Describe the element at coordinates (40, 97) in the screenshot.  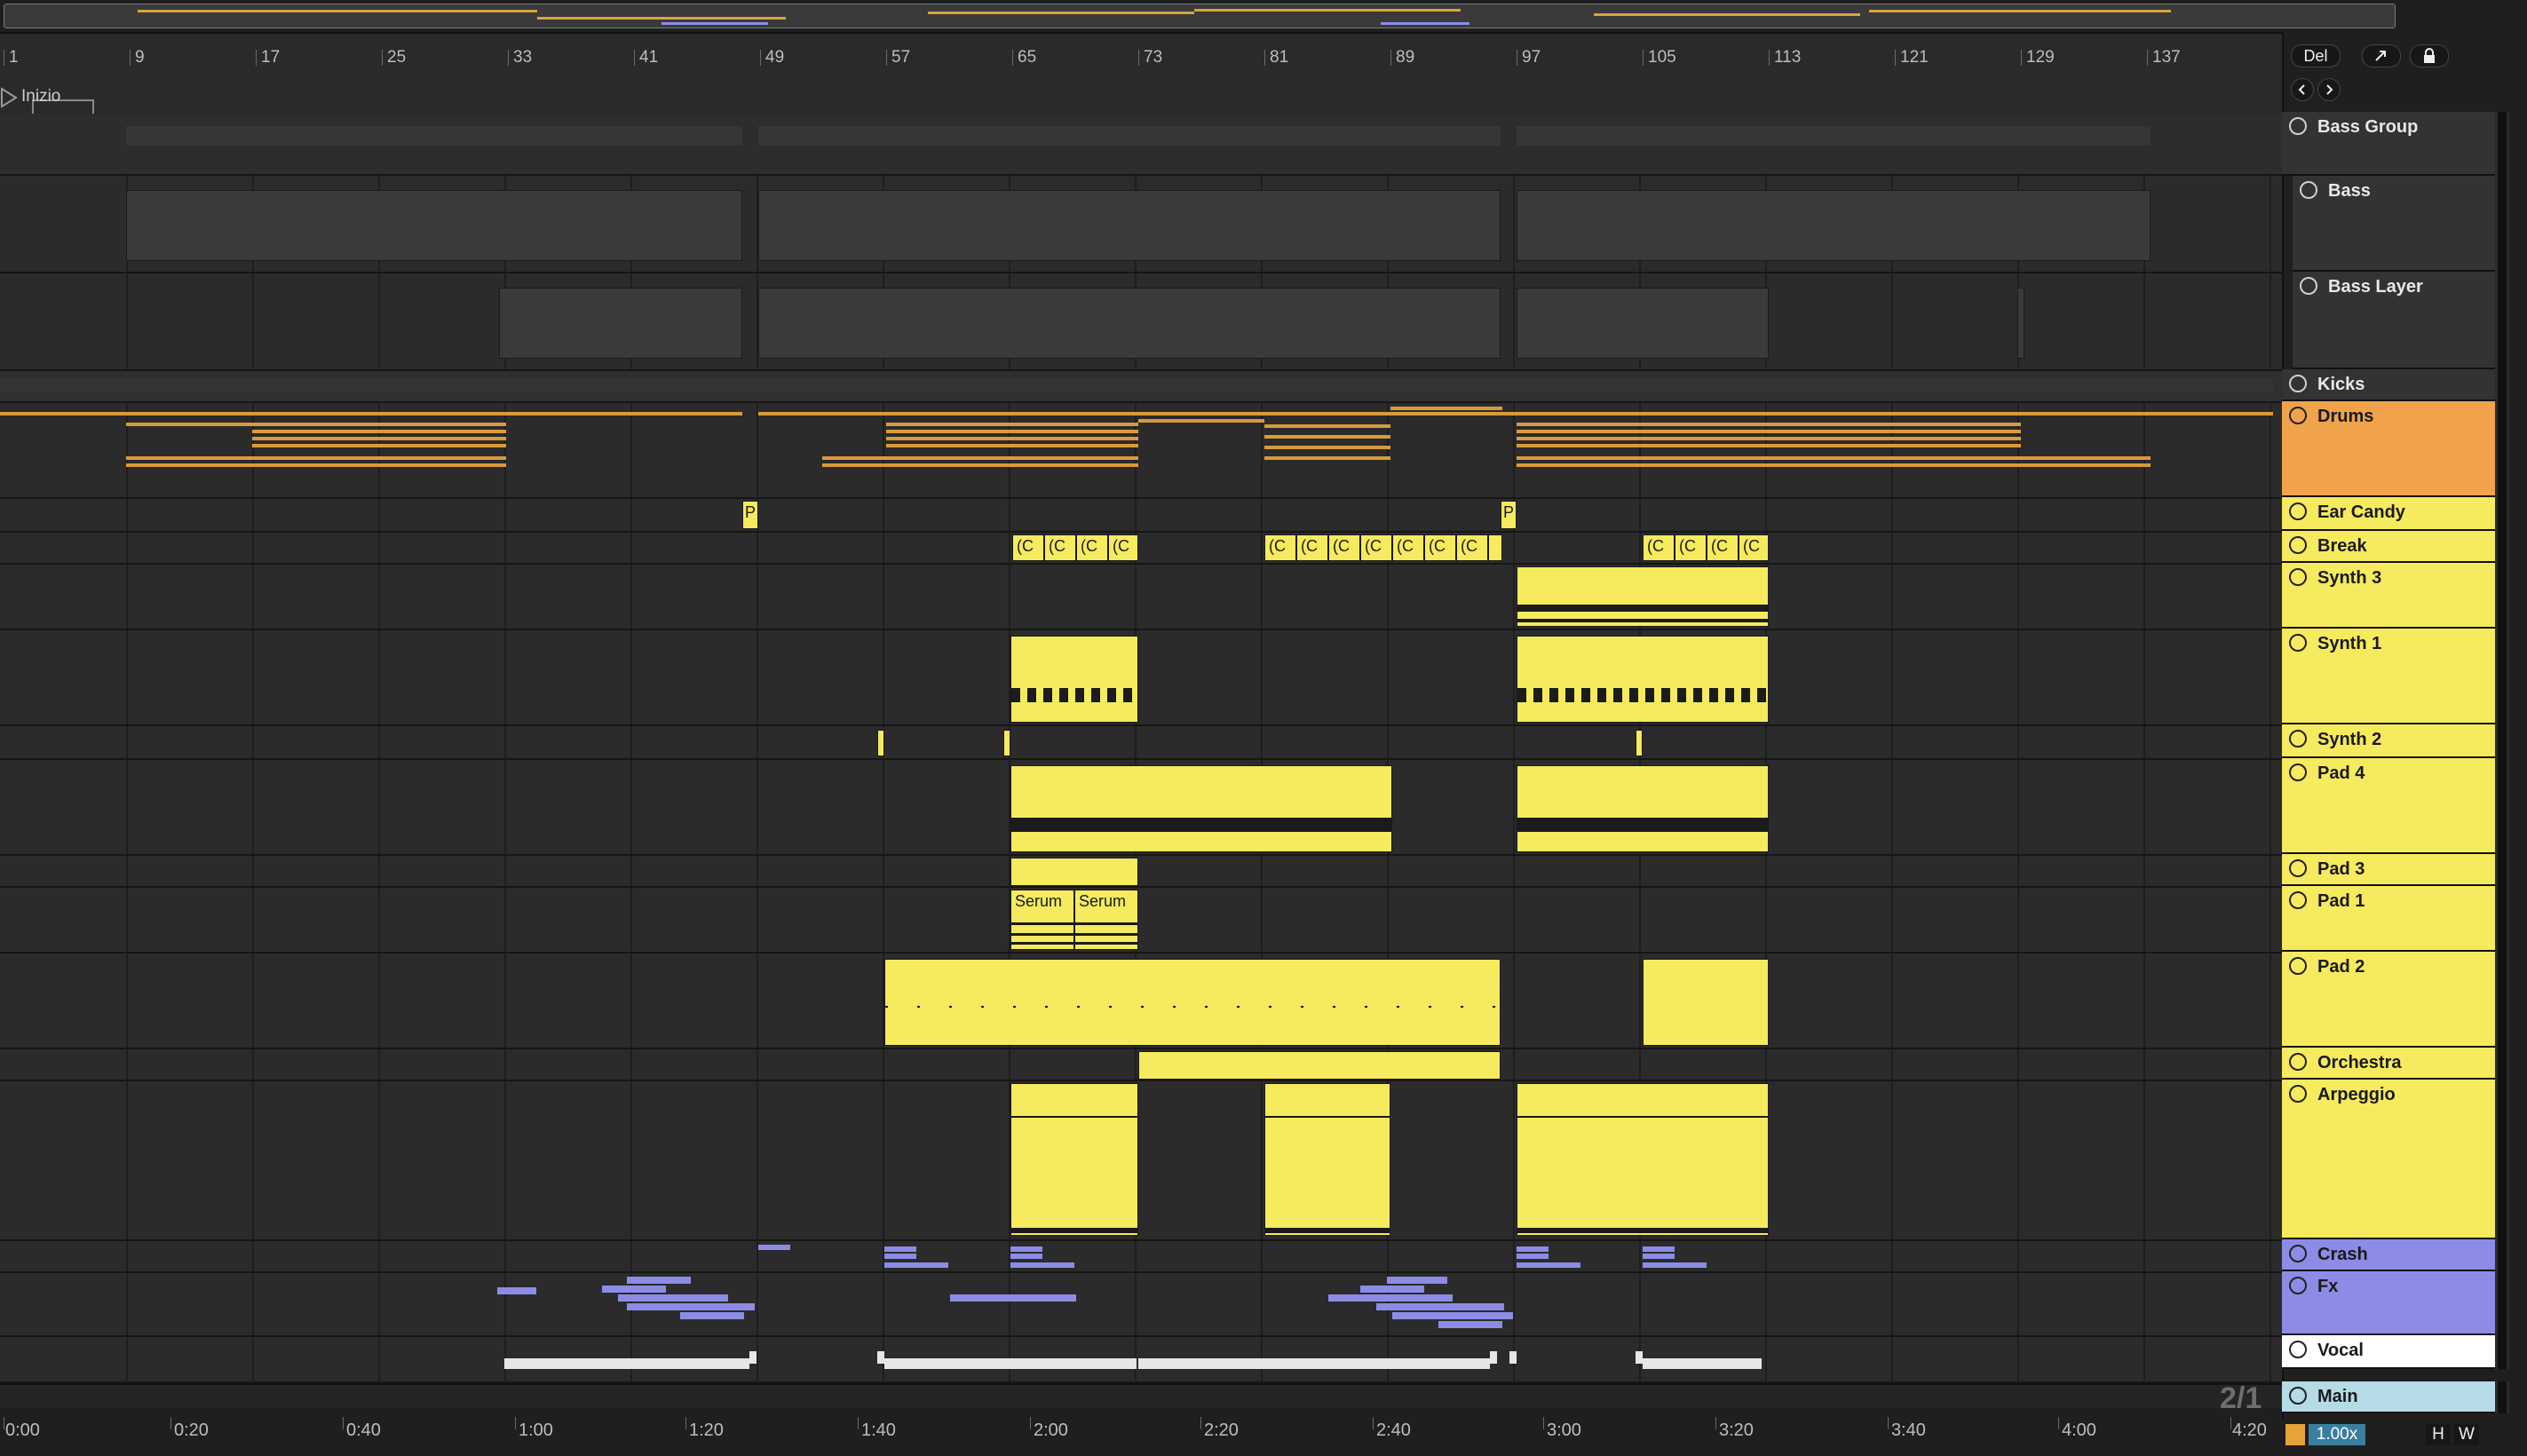
I see `start-marker-label: Inizio` at that location.